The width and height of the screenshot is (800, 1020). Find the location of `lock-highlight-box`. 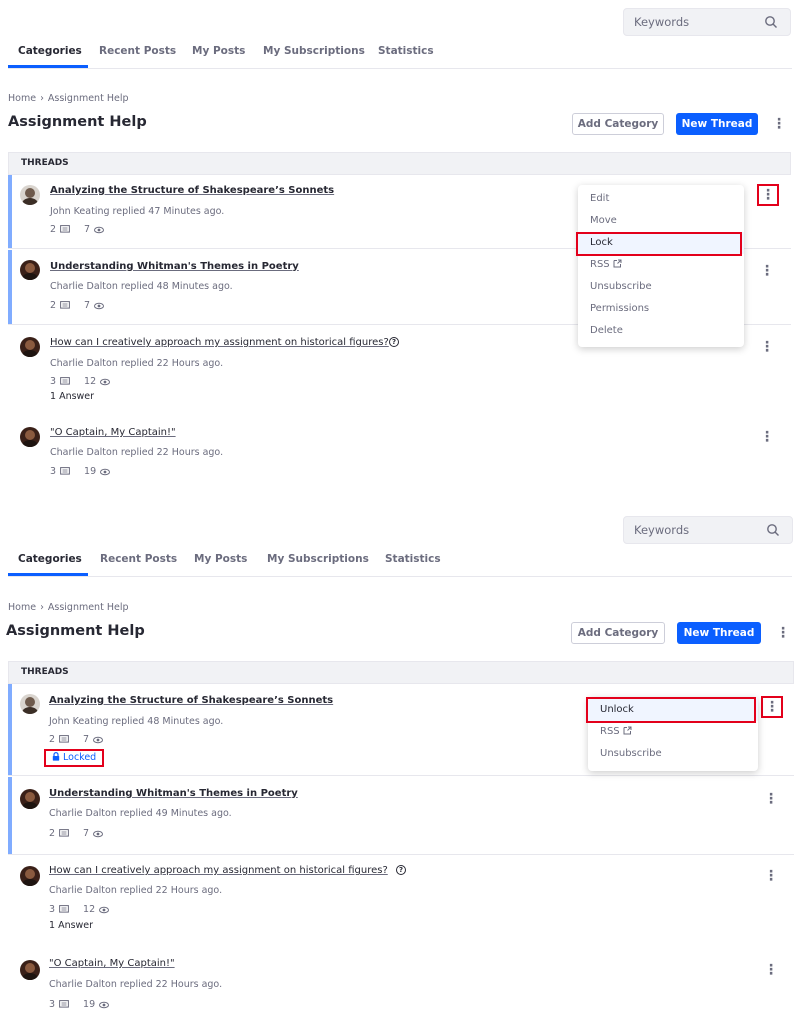

lock-highlight-box is located at coordinates (659, 244).